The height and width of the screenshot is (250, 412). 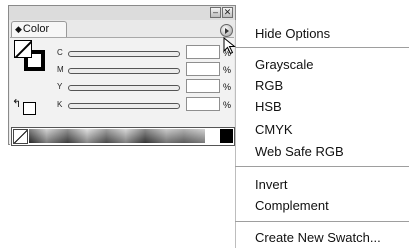 I want to click on white-swatch, so click(x=213, y=136).